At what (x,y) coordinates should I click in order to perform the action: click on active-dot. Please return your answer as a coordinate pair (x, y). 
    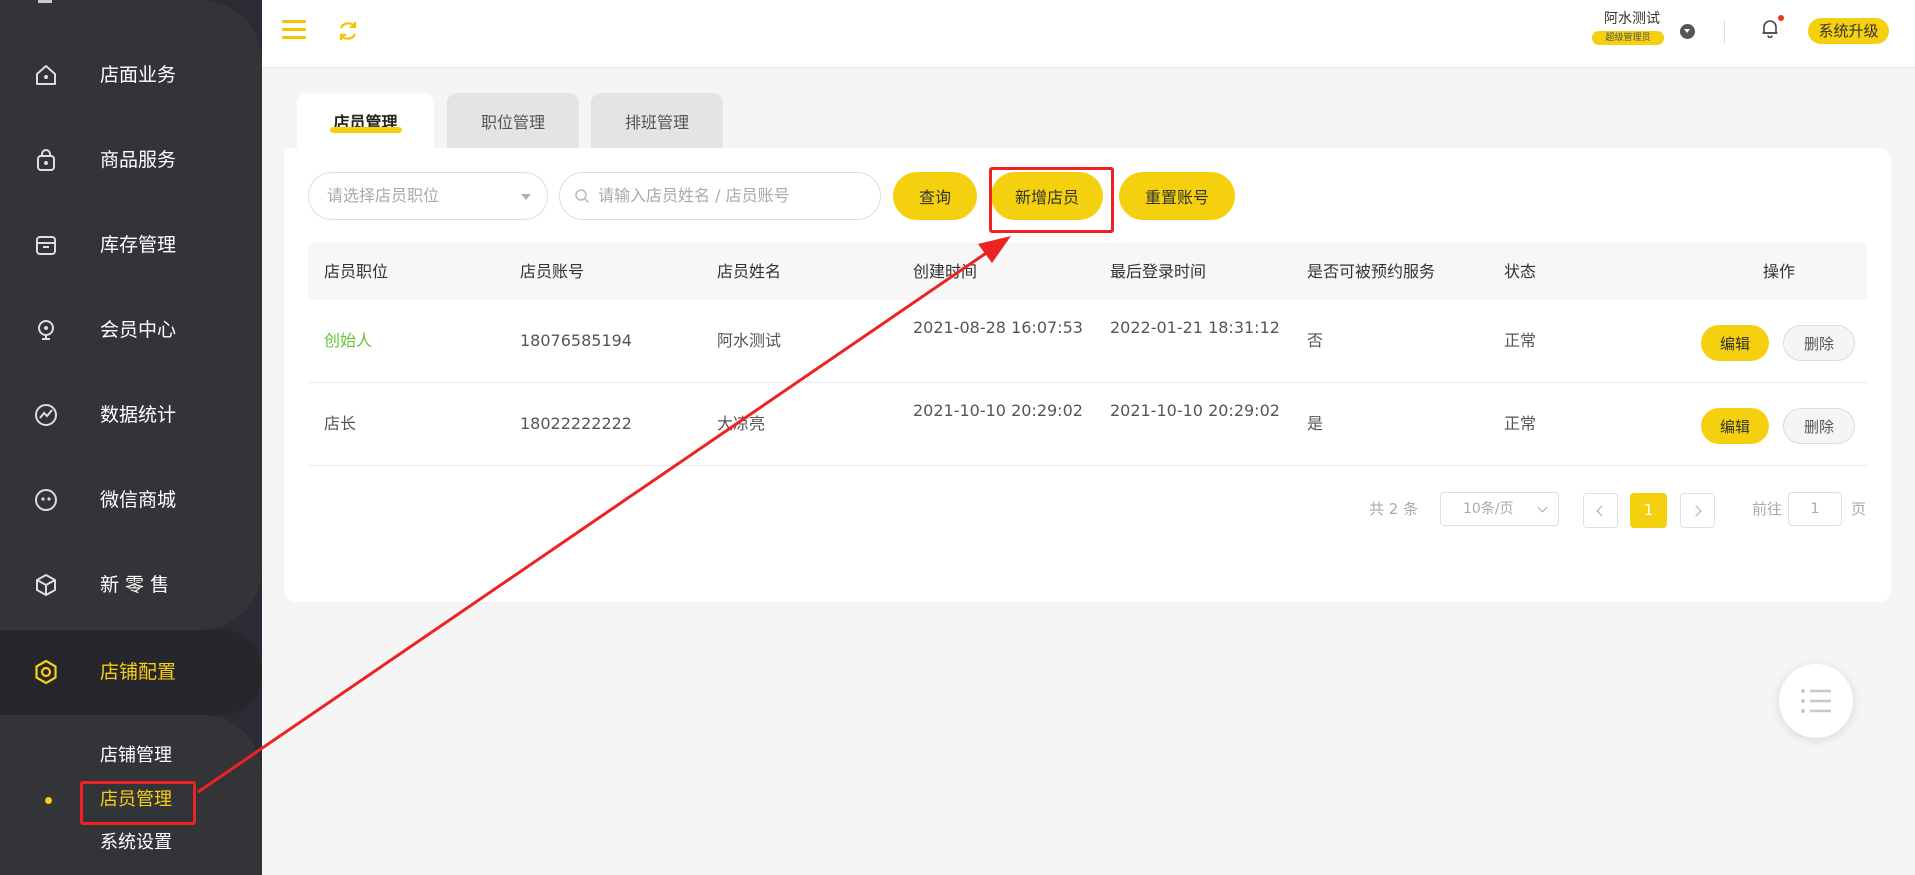
    Looking at the image, I should click on (48, 800).